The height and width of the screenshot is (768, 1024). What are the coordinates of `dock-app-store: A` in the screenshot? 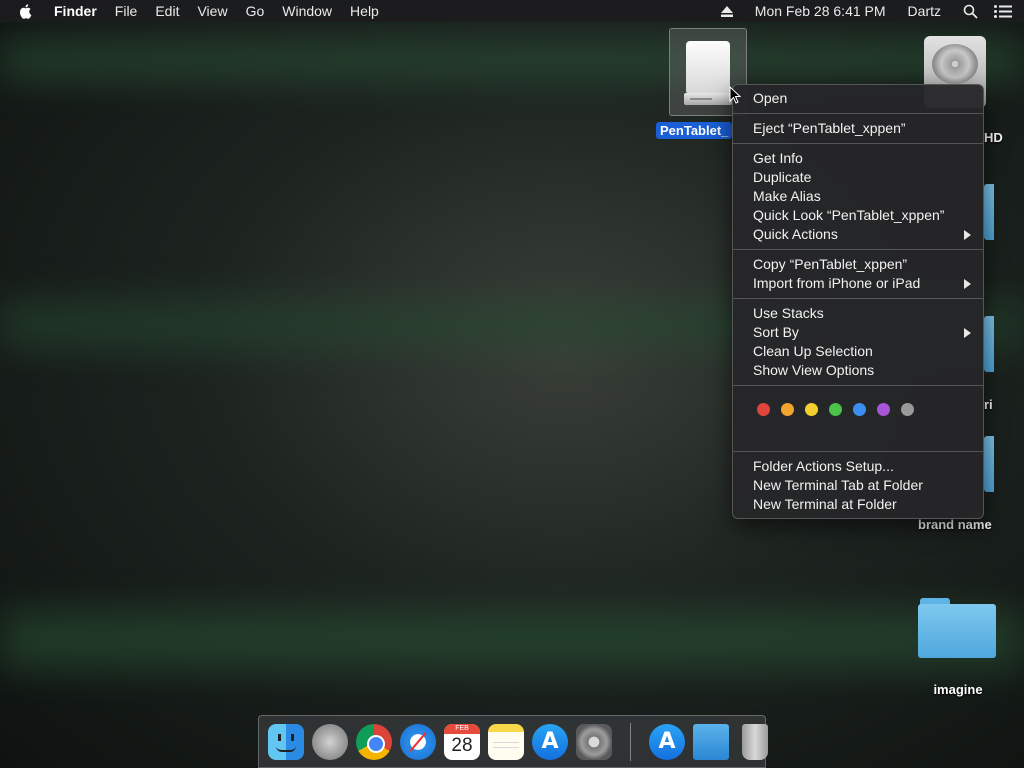 It's located at (550, 742).